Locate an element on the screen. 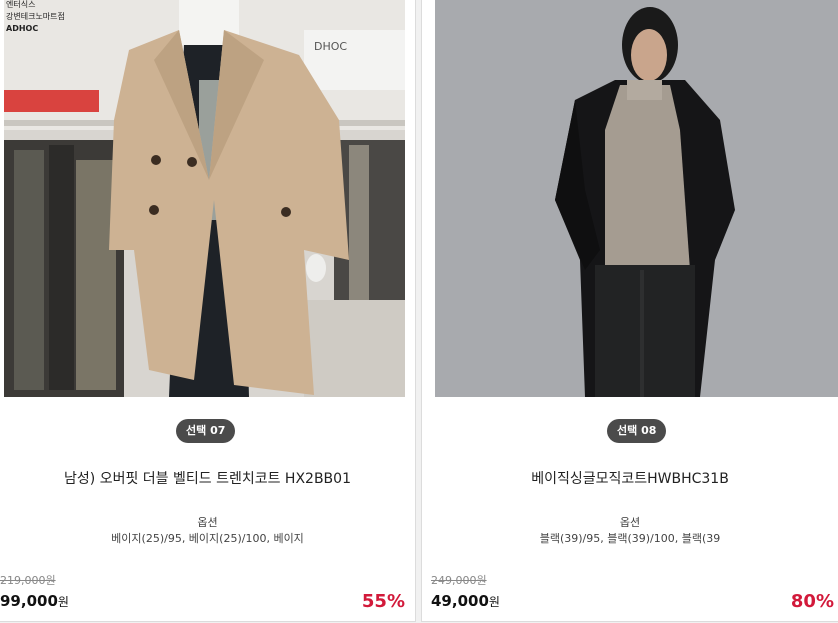  sale-price: 49,000원 is located at coordinates (465, 601).